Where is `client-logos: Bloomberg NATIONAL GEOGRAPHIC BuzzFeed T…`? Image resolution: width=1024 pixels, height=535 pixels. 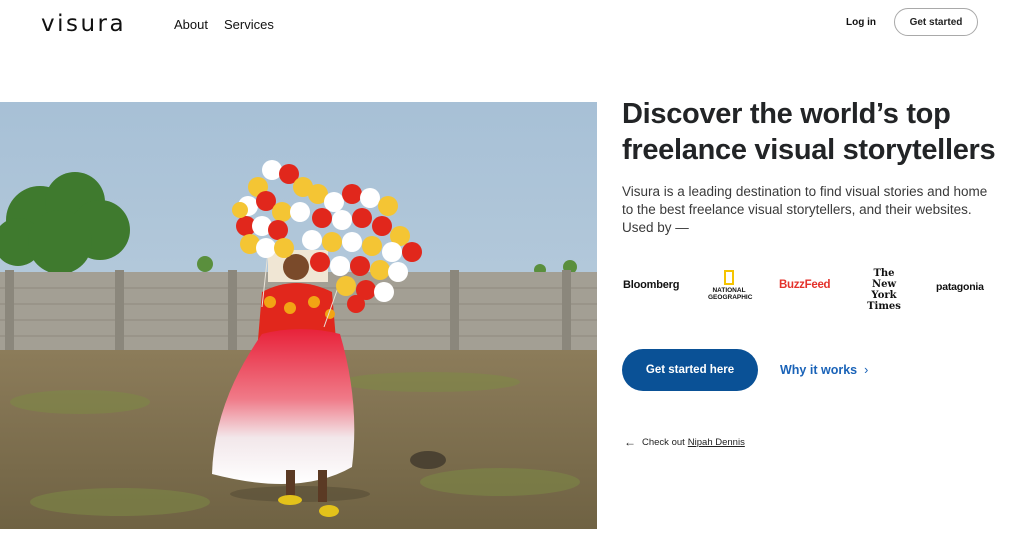 client-logos: Bloomberg NATIONAL GEOGRAPHIC BuzzFeed T… is located at coordinates (807, 290).